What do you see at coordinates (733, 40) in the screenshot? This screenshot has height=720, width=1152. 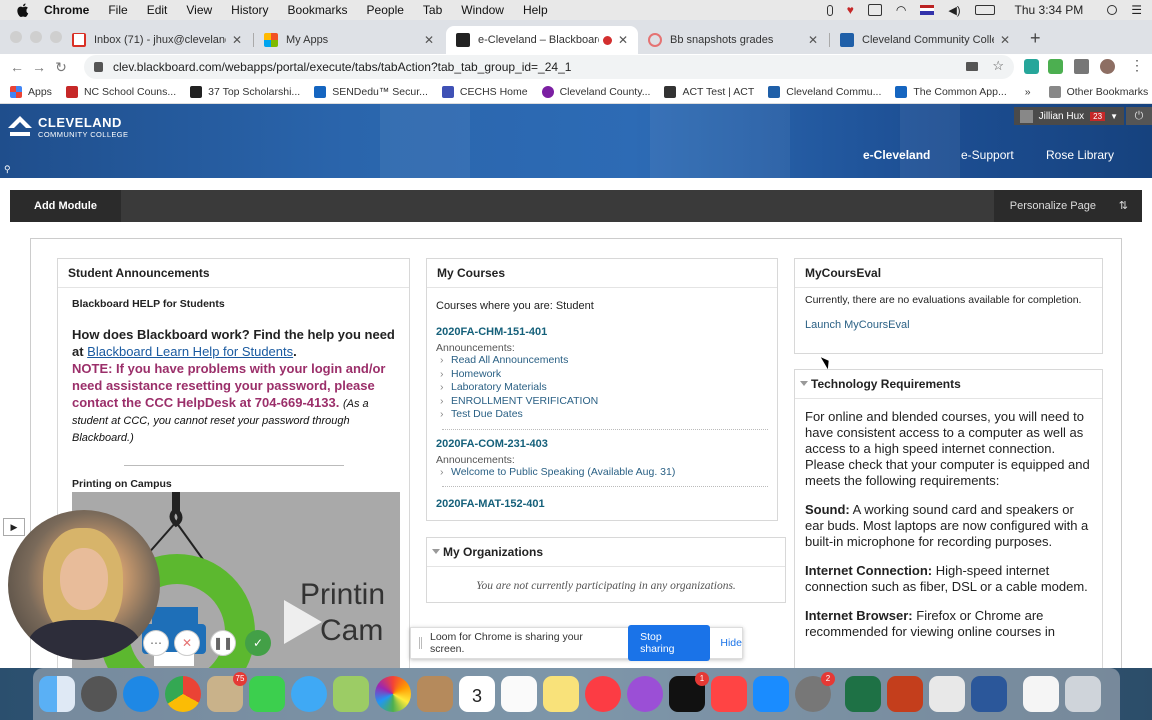 I see `tab-snapshots: Bb snapshots grades ✕` at bounding box center [733, 40].